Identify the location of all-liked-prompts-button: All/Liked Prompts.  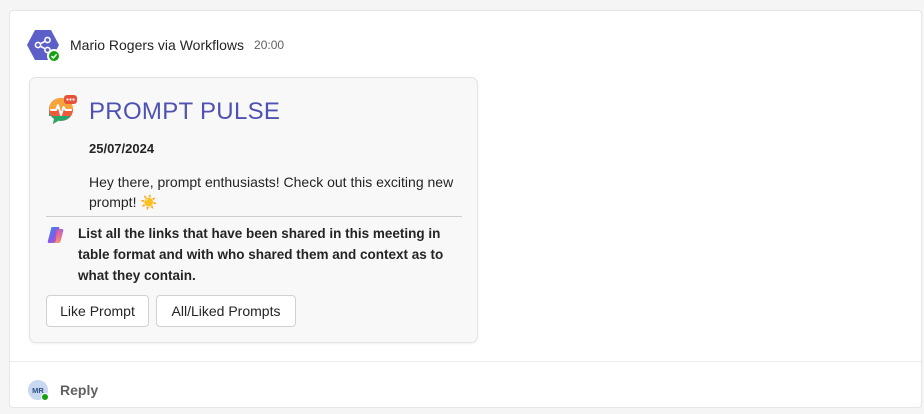
(226, 311).